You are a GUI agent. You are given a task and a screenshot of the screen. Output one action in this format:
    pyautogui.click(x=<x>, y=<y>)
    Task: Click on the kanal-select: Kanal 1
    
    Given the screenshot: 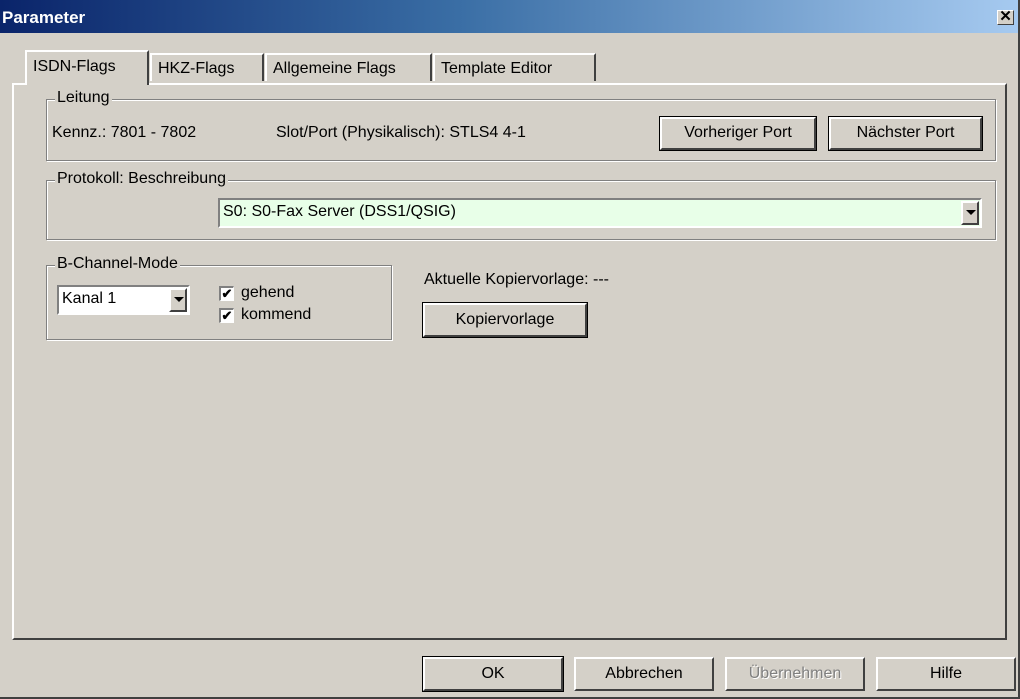 What is the action you would take?
    pyautogui.click(x=123, y=300)
    